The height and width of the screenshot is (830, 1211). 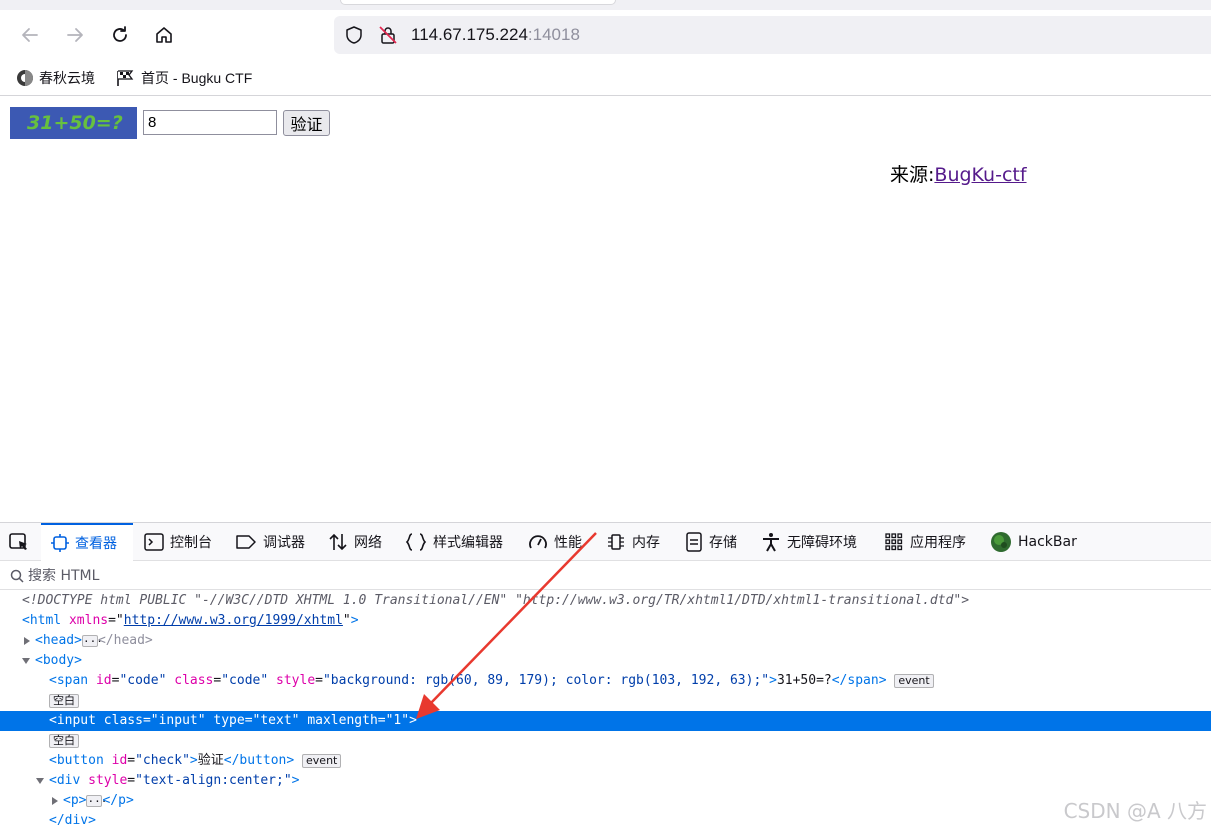 What do you see at coordinates (354, 35) in the screenshot?
I see `shield-icon` at bounding box center [354, 35].